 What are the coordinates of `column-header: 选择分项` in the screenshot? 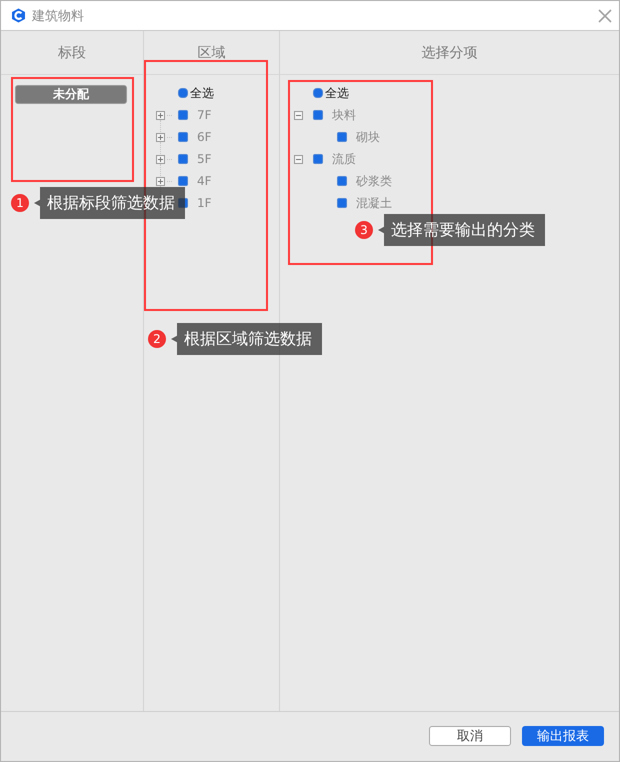 It's located at (450, 53).